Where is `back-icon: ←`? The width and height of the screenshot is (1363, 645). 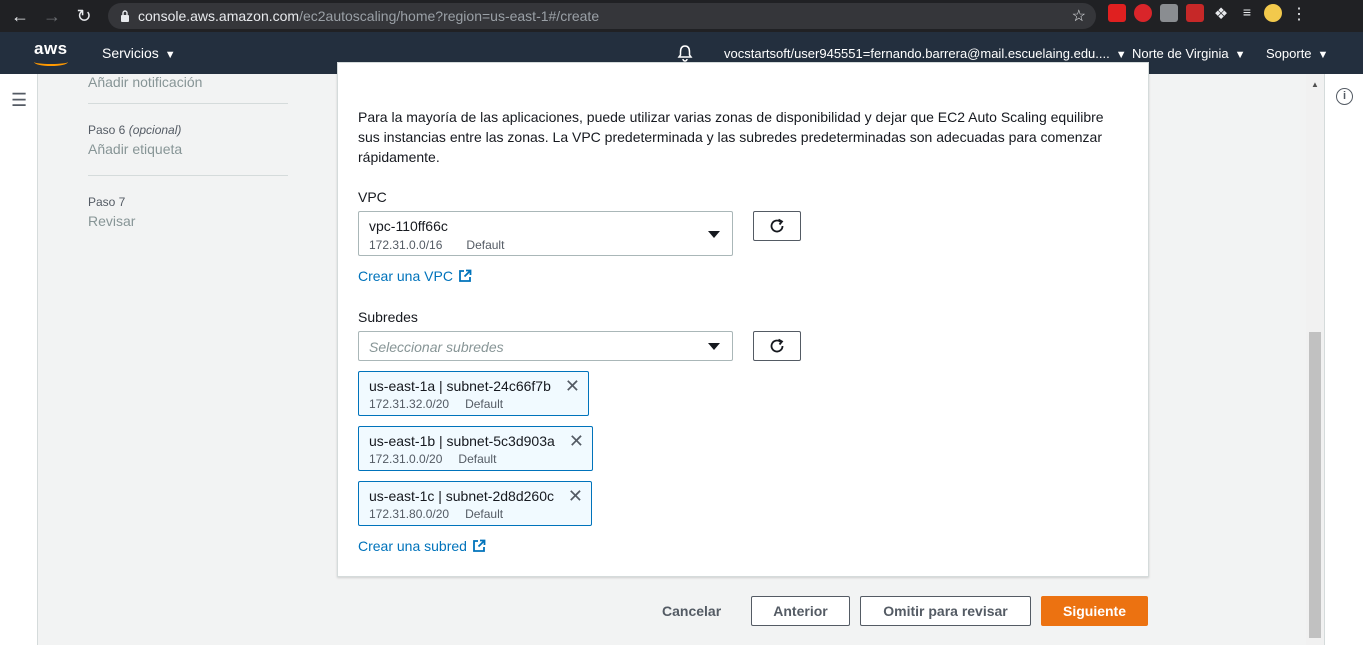 back-icon: ← is located at coordinates (20, 16).